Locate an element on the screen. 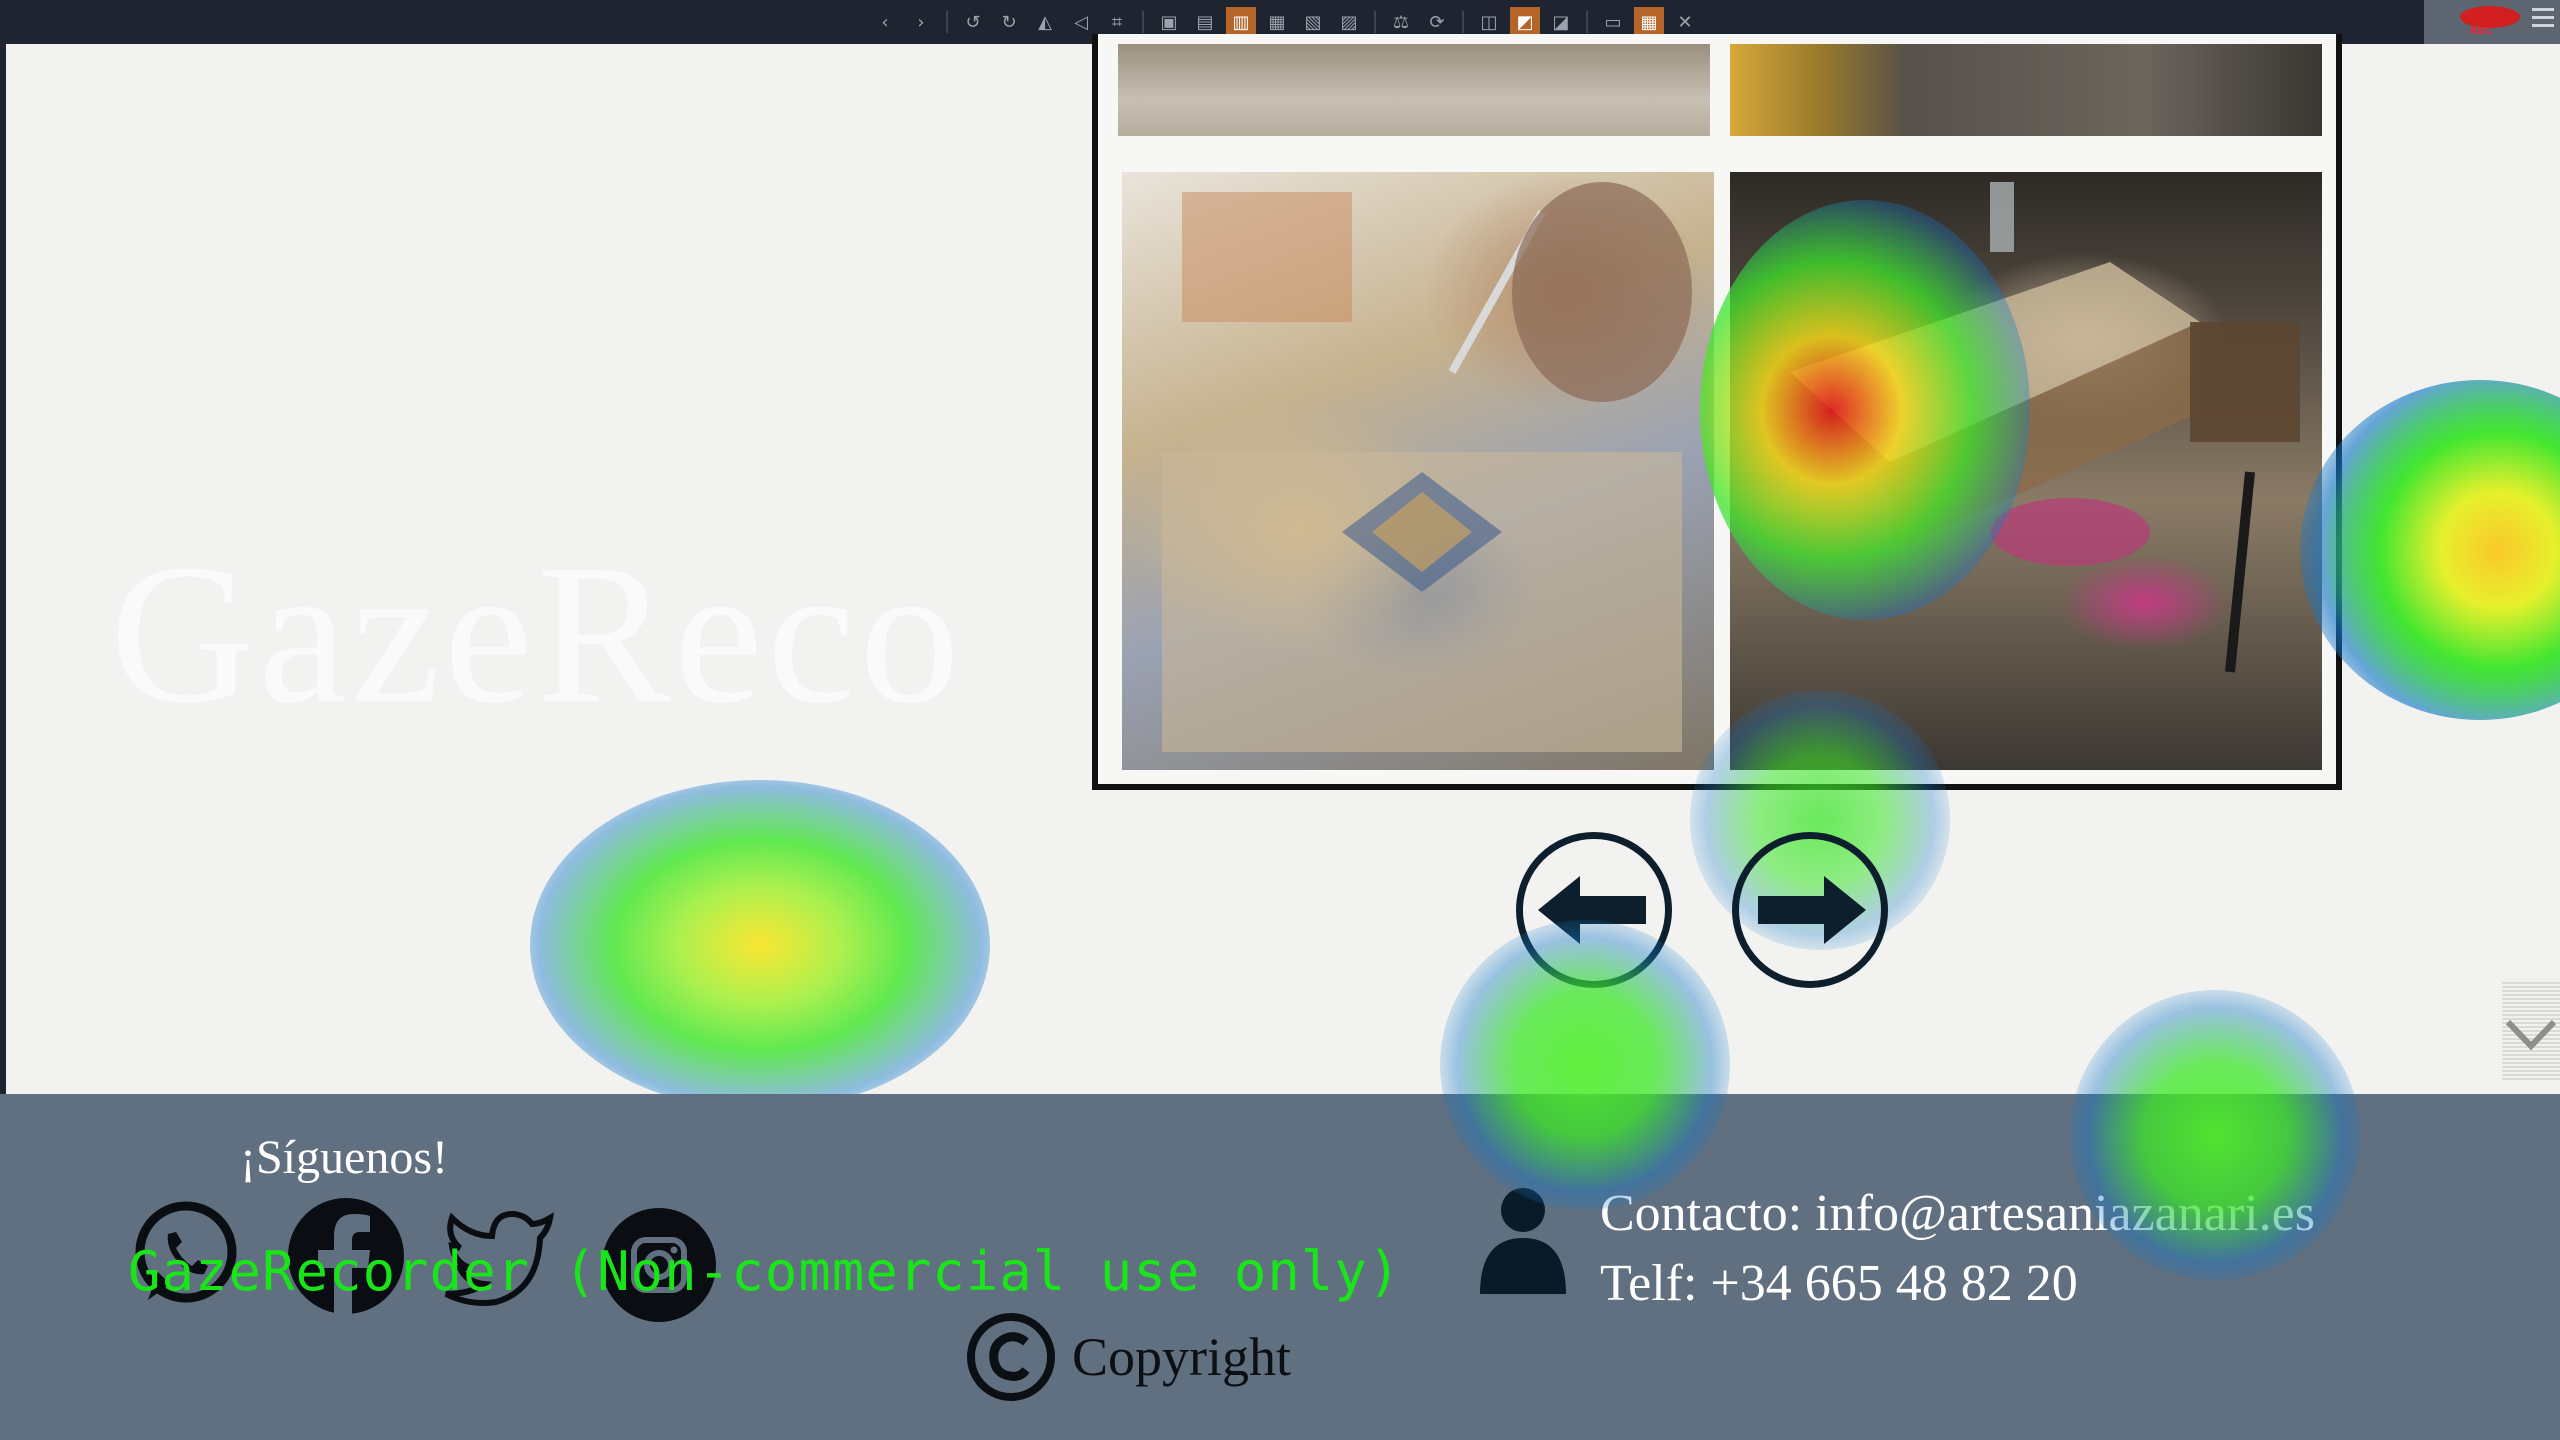  gallery-photo-wood-carving is located at coordinates (2026, 471).